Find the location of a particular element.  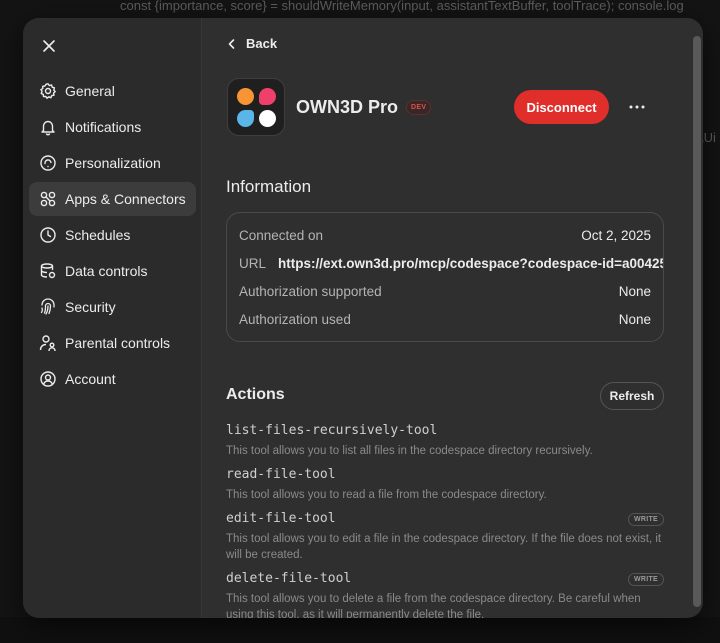

sidebar-item-label: Data controls is located at coordinates (106, 271).